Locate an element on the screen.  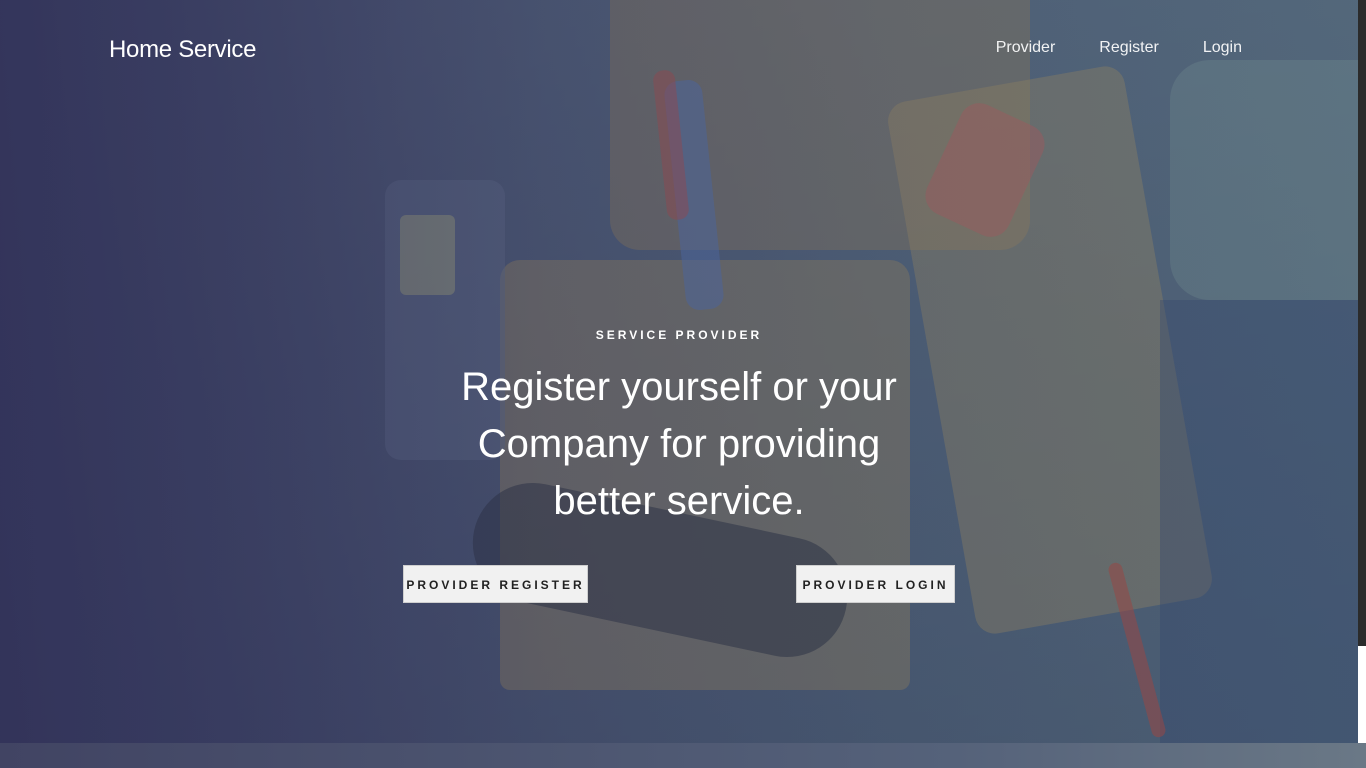
nav-links: Provider Register Login is located at coordinates (1119, 48).